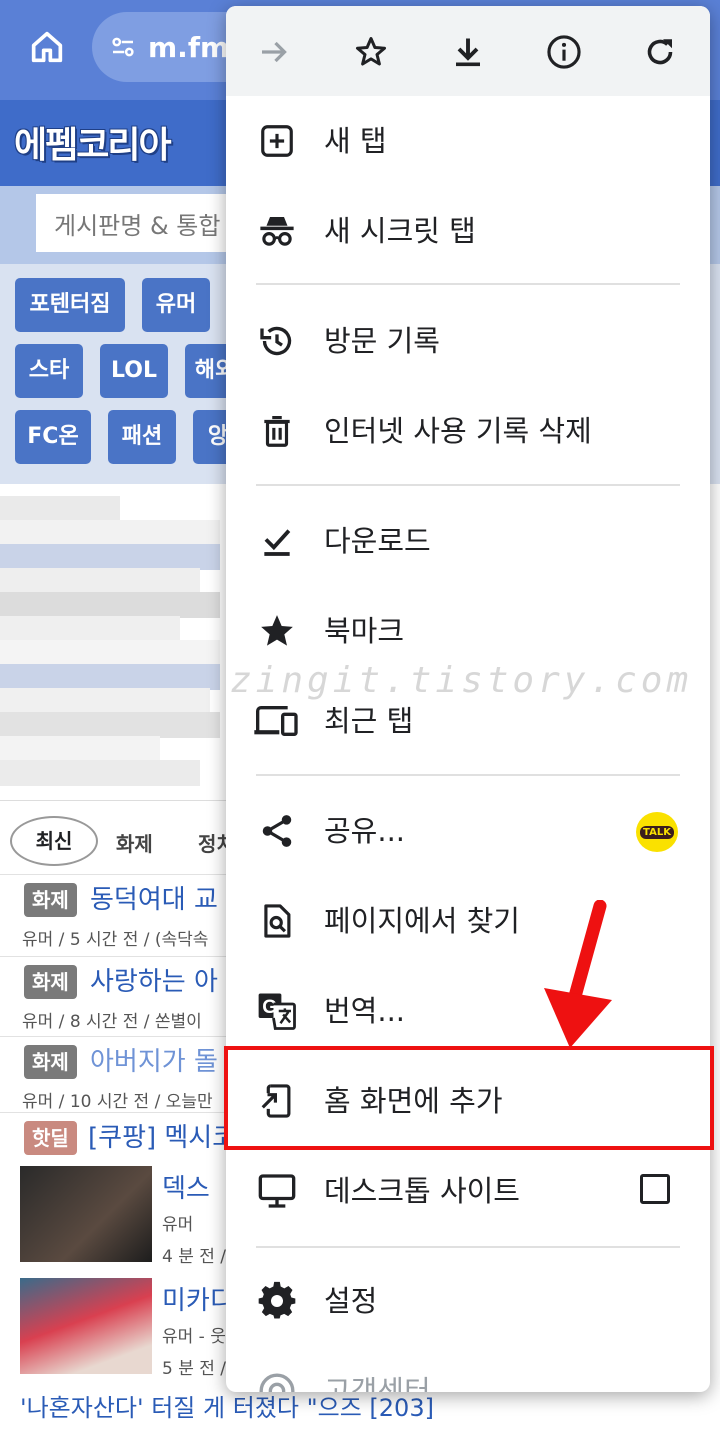 Image resolution: width=720 pixels, height=1440 pixels. I want to click on post-title: [쿠팡] 멕시코, so click(162, 1138).